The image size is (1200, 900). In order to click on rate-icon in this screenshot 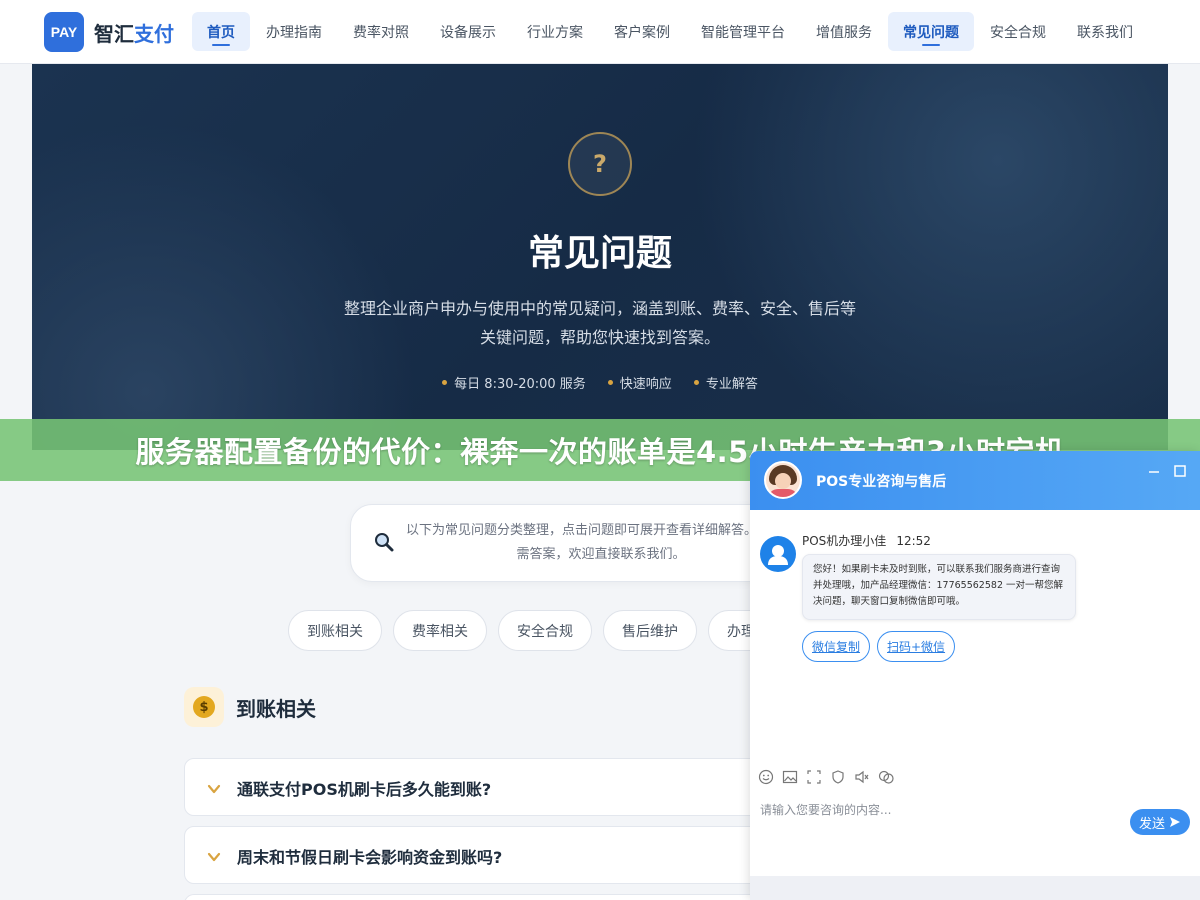, I will do `click(838, 777)`.